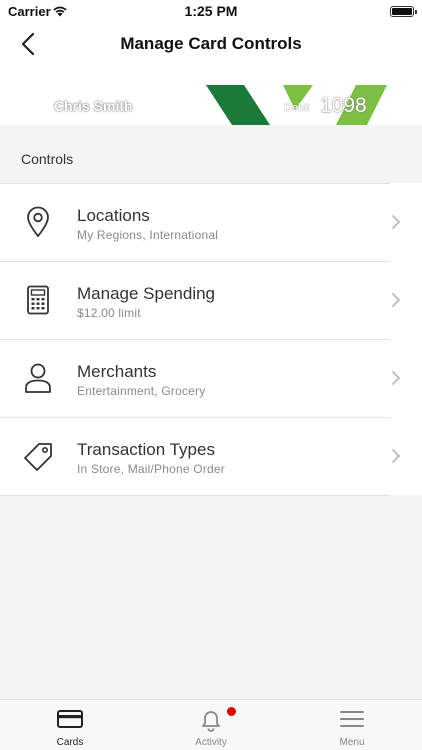 The width and height of the screenshot is (422, 750). Describe the element at coordinates (211, 154) in the screenshot. I see `controls-section-header: Controls` at that location.